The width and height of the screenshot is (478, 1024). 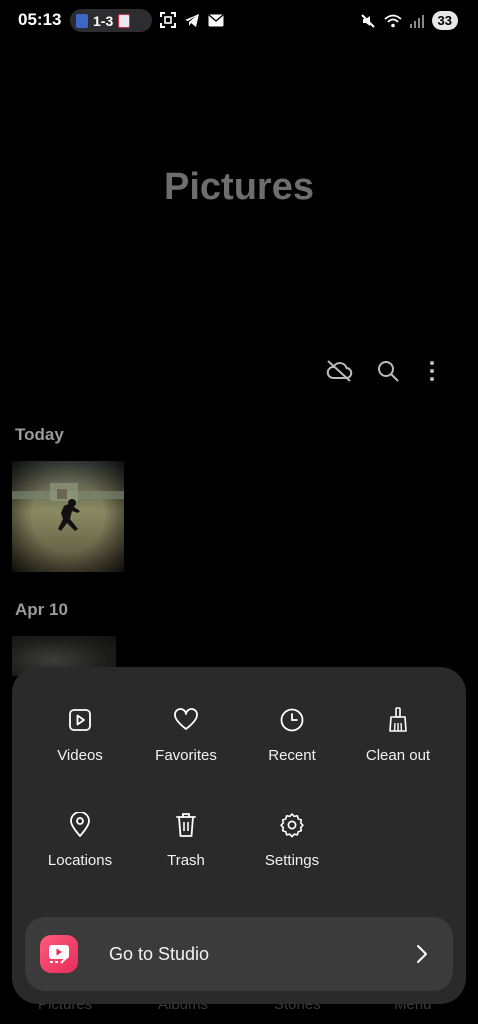 What do you see at coordinates (186, 842) in the screenshot?
I see `menu-item-trash: Trash` at bounding box center [186, 842].